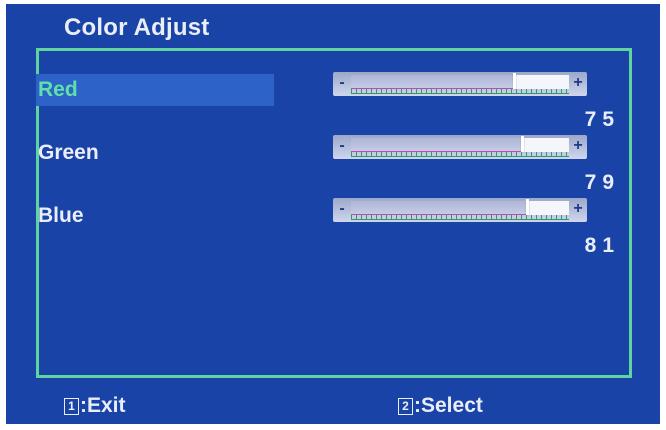 This screenshot has width=666, height=430. I want to click on select-hint: 2:Select, so click(440, 406).